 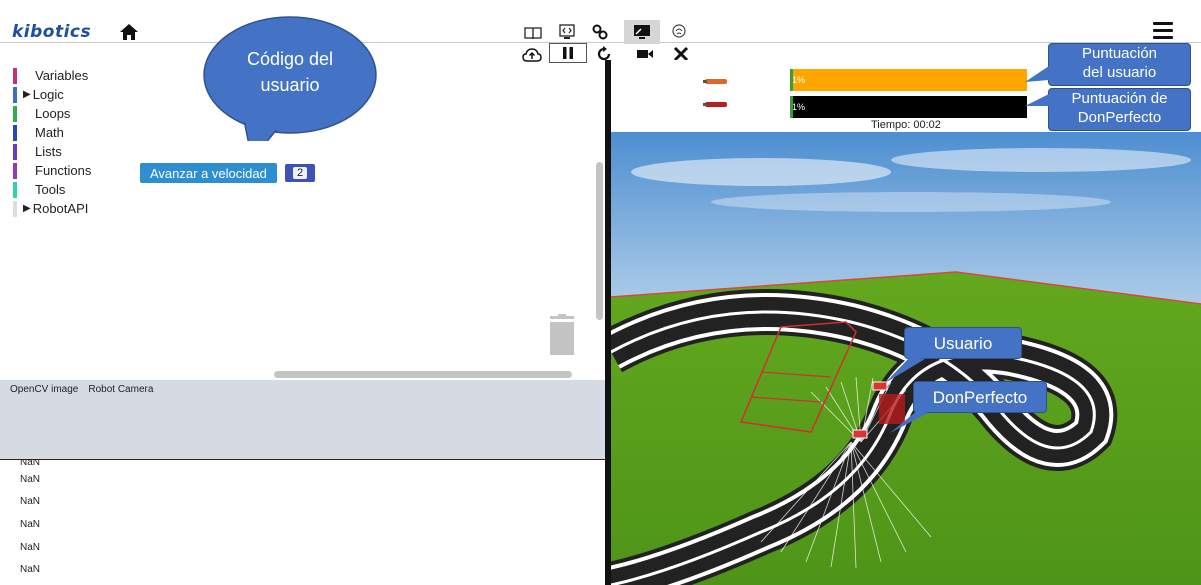 What do you see at coordinates (908, 107) in the screenshot?
I see `bot-score-bar: 1%` at bounding box center [908, 107].